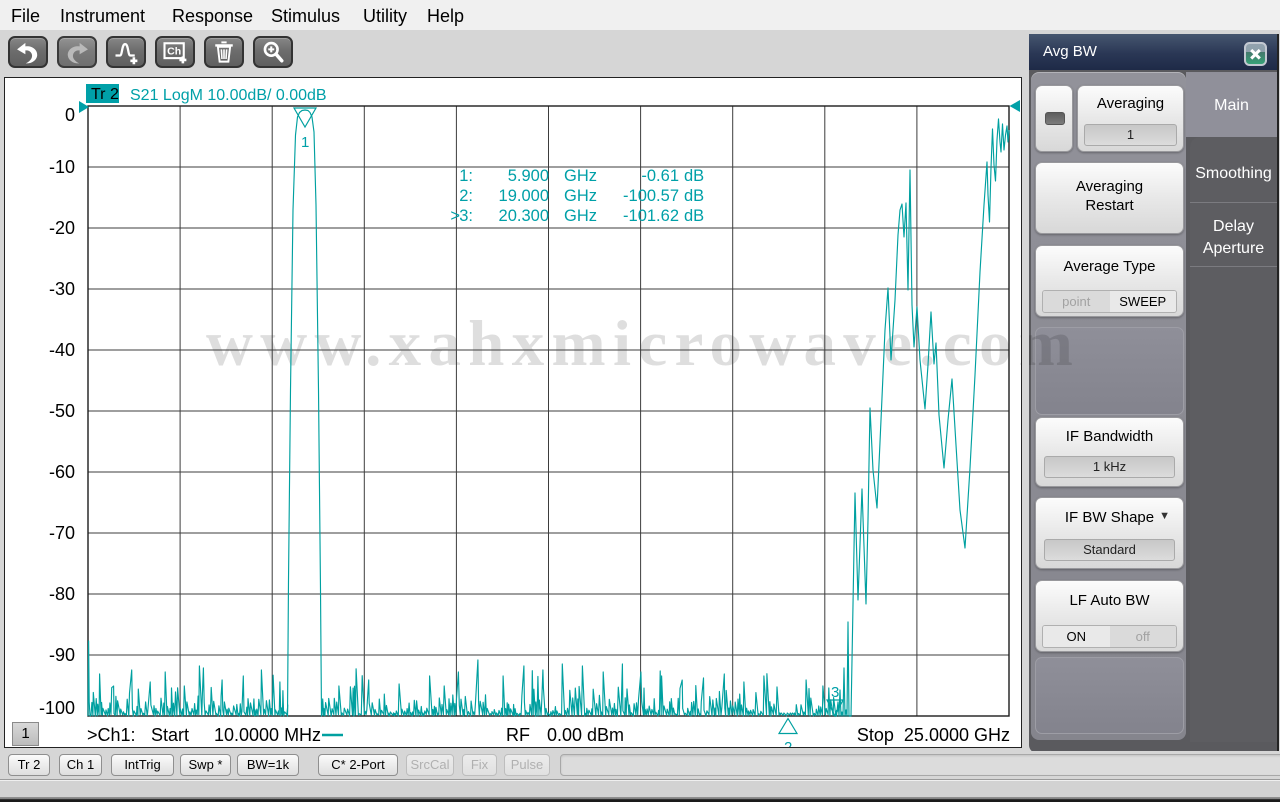  Describe the element at coordinates (62, 655) in the screenshot. I see `svg-text: -90` at that location.